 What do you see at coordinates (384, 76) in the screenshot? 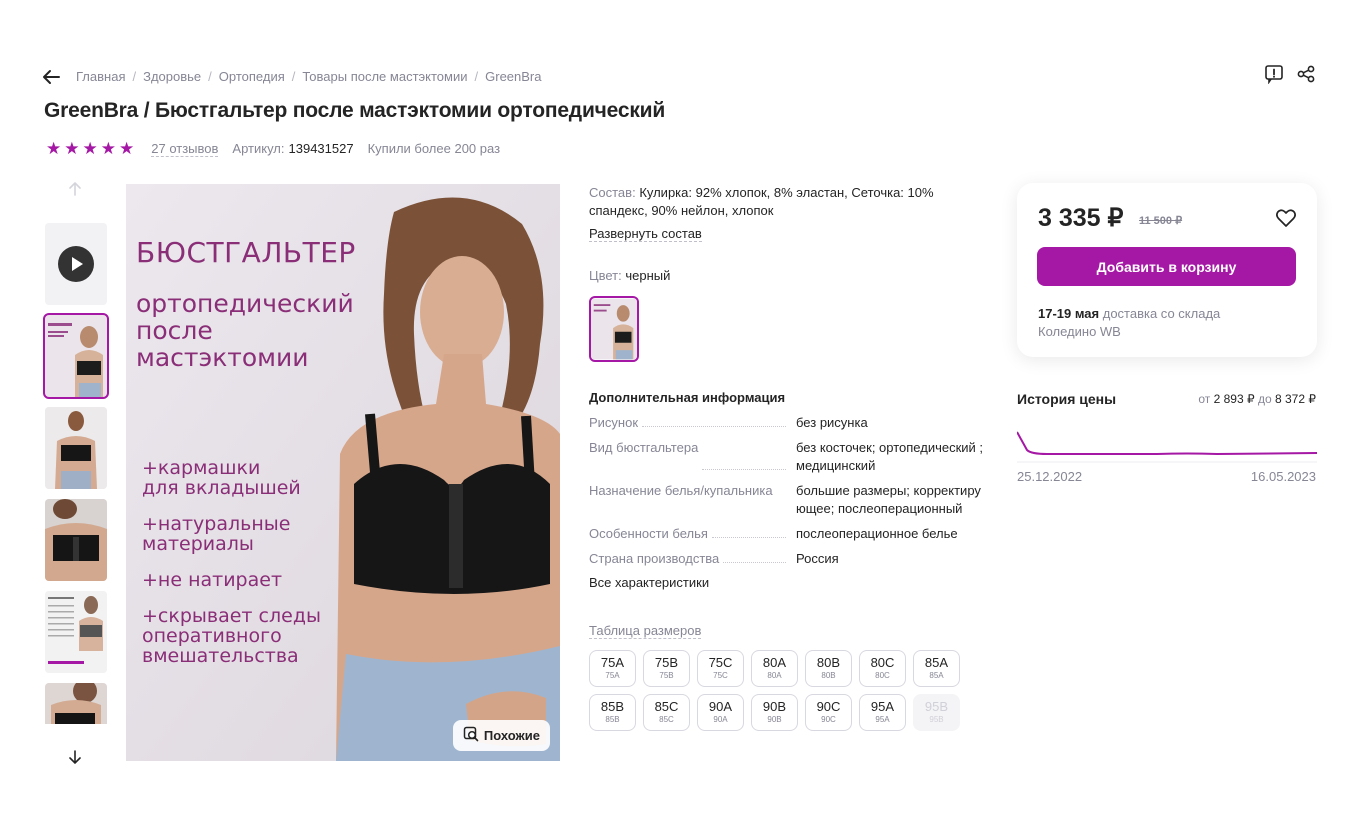
I see `breadcrumb-item: Товары после мастэктомии` at bounding box center [384, 76].